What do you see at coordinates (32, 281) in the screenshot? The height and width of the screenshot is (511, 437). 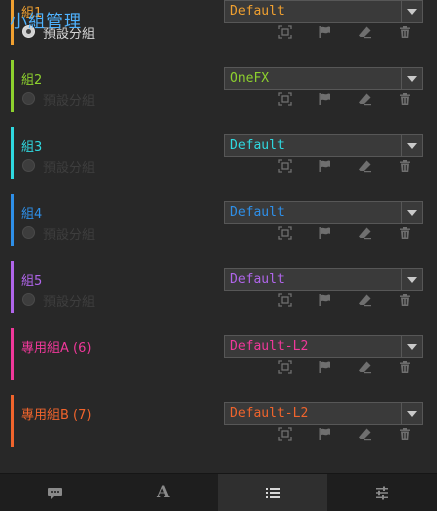 I see `group-name: 組5` at bounding box center [32, 281].